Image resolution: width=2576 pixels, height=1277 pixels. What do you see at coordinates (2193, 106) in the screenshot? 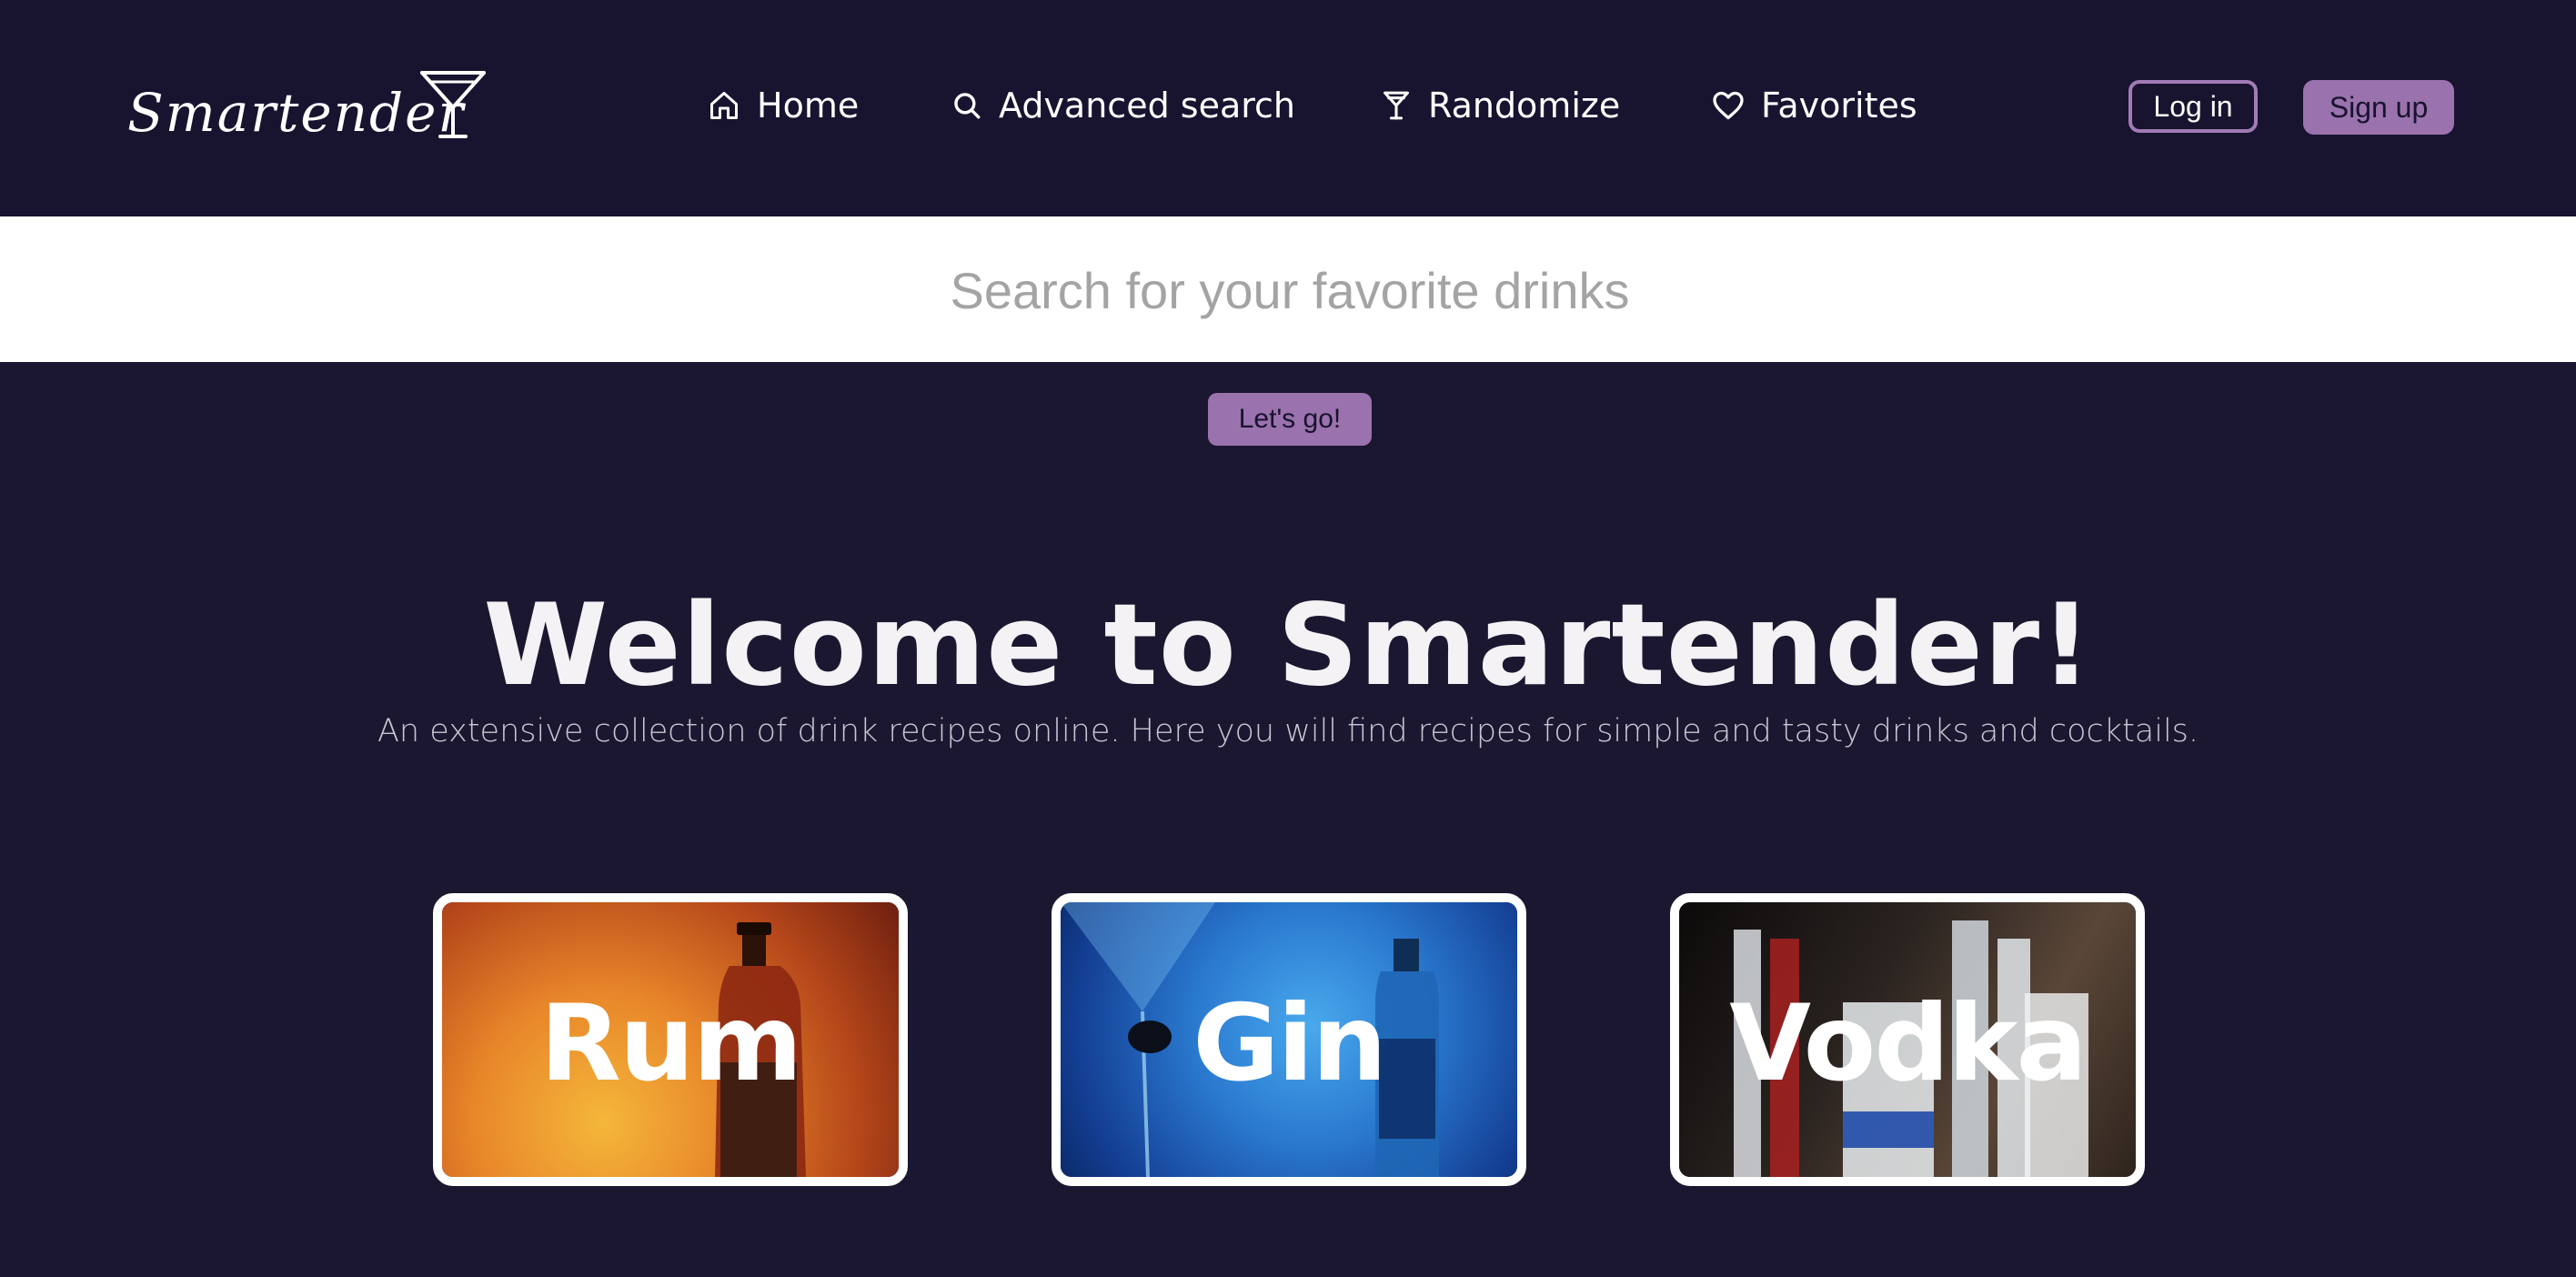
I see `login-button: Log in` at bounding box center [2193, 106].